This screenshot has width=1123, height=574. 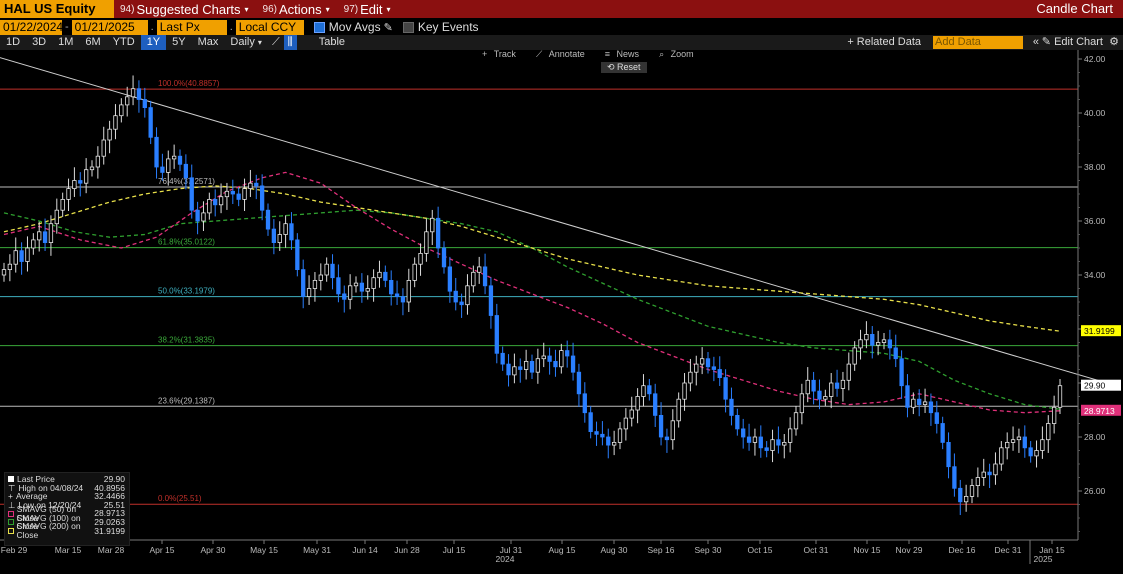 What do you see at coordinates (92, 42) in the screenshot?
I see `period-6m: 6M` at bounding box center [92, 42].